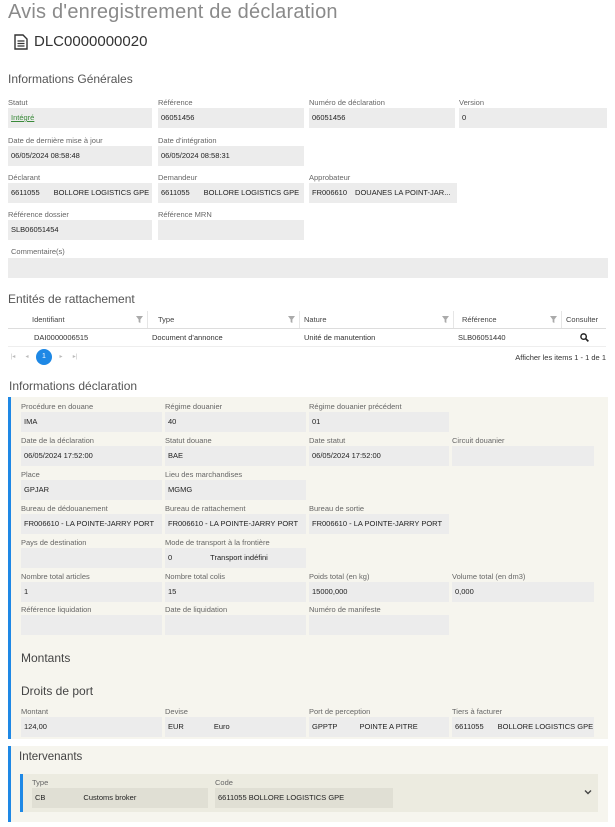 The image size is (615, 827). Describe the element at coordinates (75, 357) in the screenshot. I see `last-page-icon: ▸|` at that location.